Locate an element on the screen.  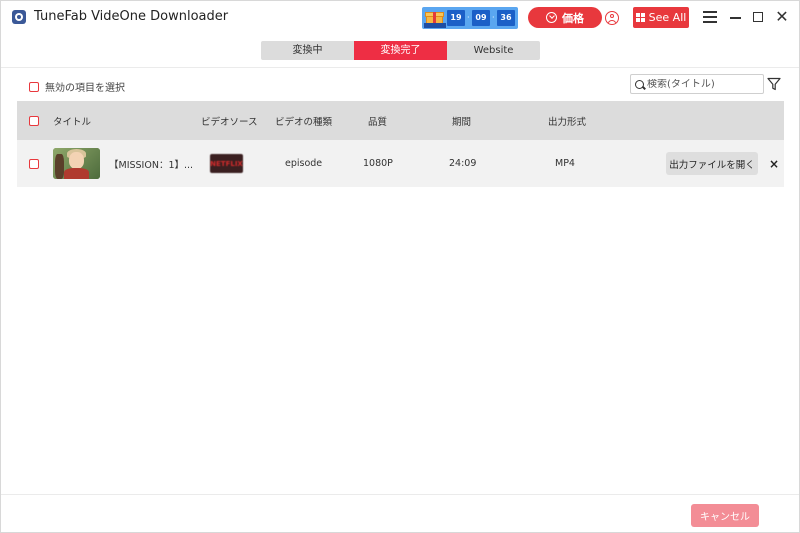
search-box is located at coordinates (697, 84).